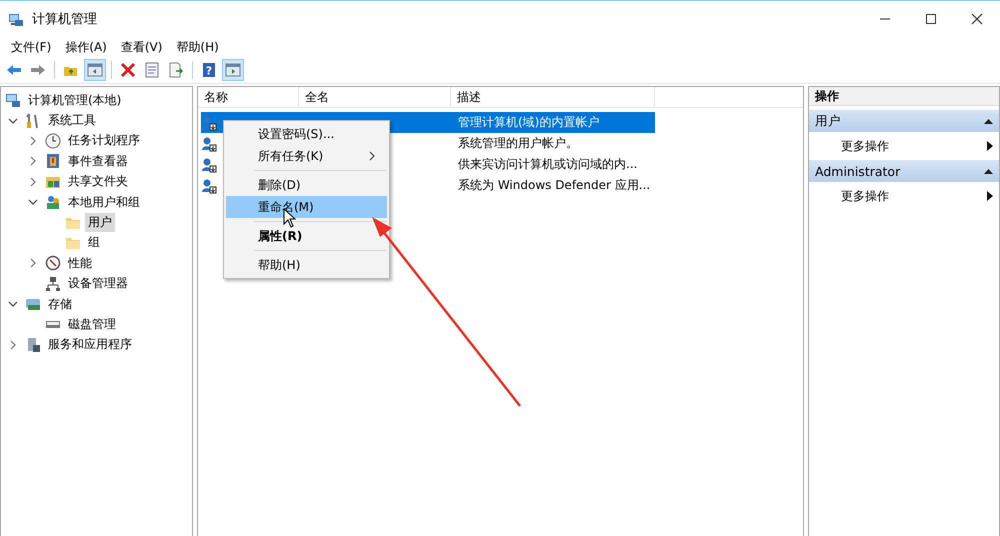 This screenshot has width=1000, height=536. Describe the element at coordinates (104, 202) in the screenshot. I see `tree-item: 本地用户和组` at that location.